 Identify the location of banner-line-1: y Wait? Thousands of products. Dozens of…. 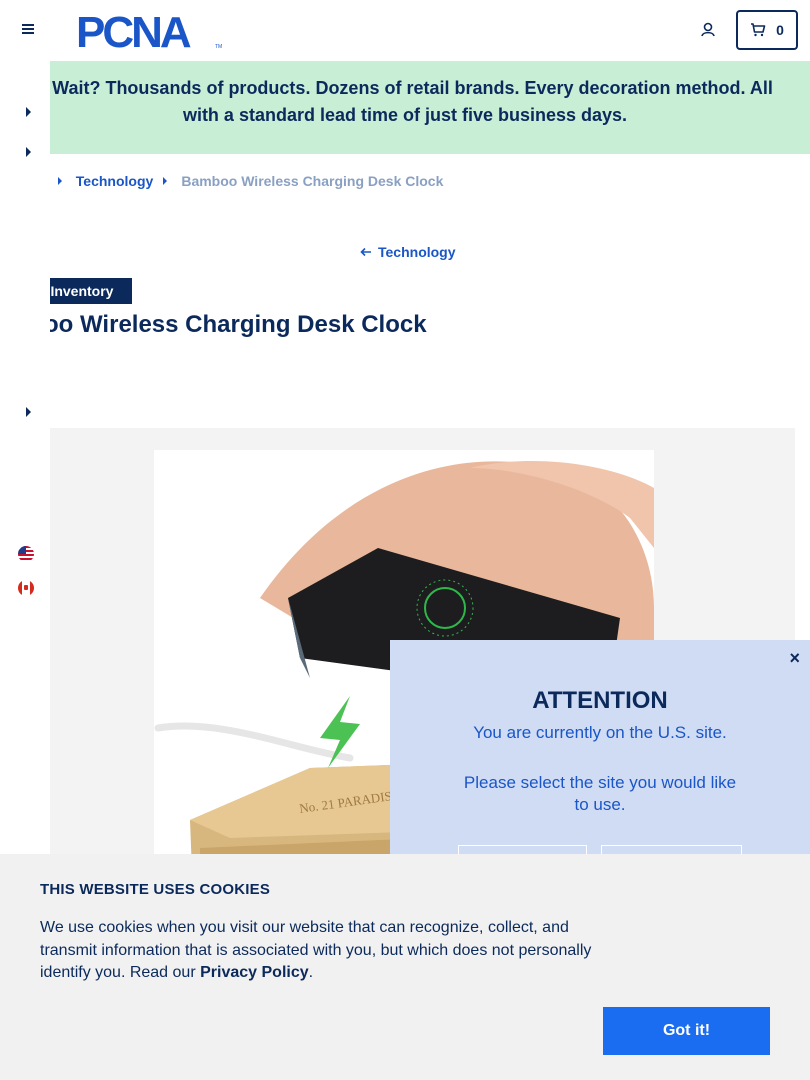
(405, 88).